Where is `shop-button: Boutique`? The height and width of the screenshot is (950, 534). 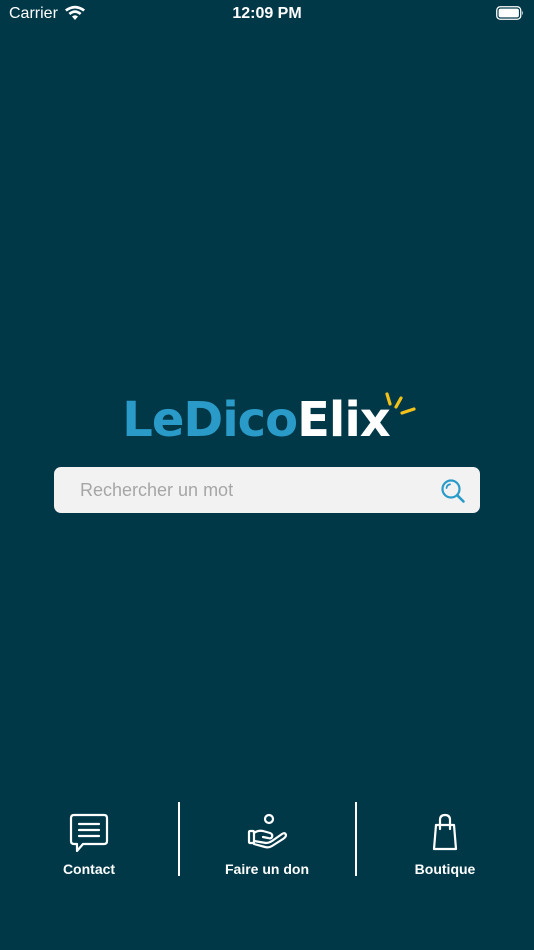 shop-button: Boutique is located at coordinates (445, 840).